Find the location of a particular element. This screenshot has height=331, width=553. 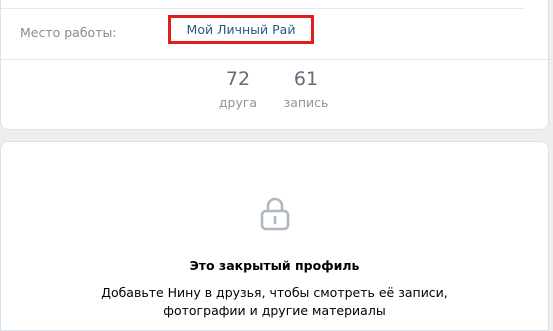

counter-posts: 61 запись is located at coordinates (306, 89).